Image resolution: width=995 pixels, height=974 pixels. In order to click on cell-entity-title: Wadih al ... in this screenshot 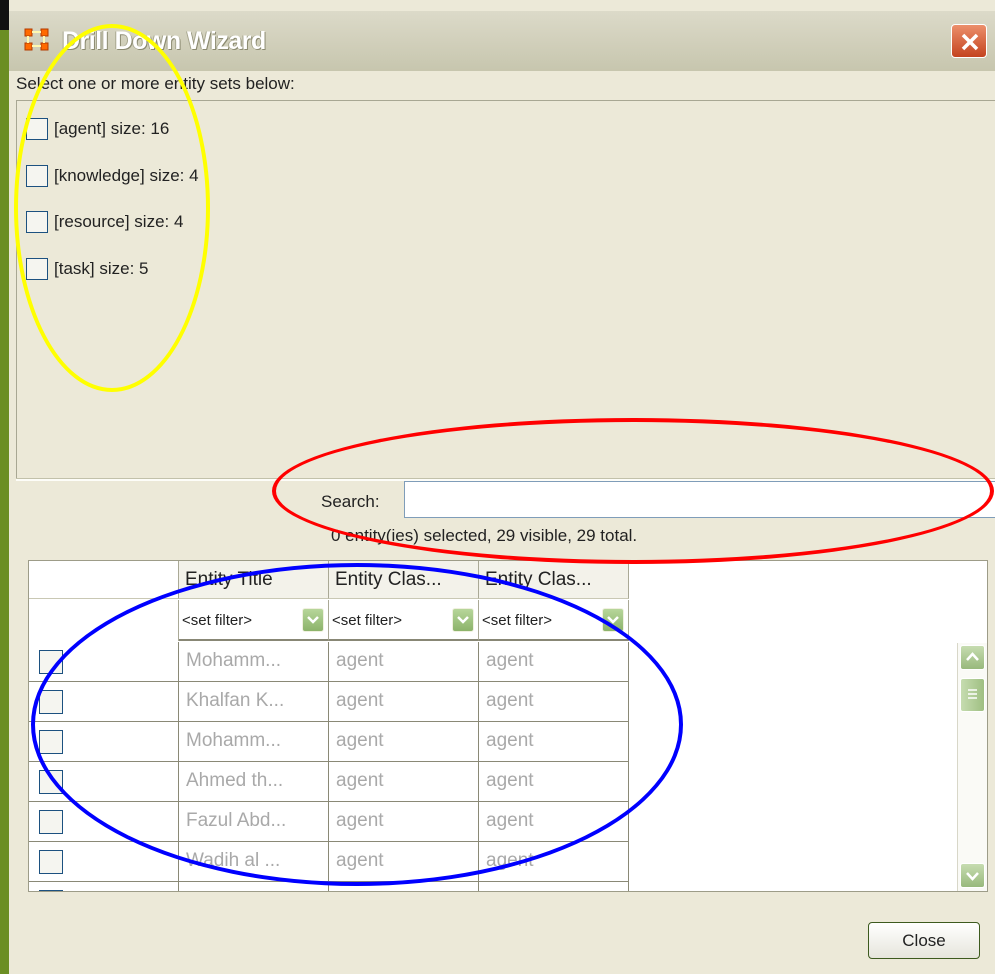, I will do `click(254, 862)`.